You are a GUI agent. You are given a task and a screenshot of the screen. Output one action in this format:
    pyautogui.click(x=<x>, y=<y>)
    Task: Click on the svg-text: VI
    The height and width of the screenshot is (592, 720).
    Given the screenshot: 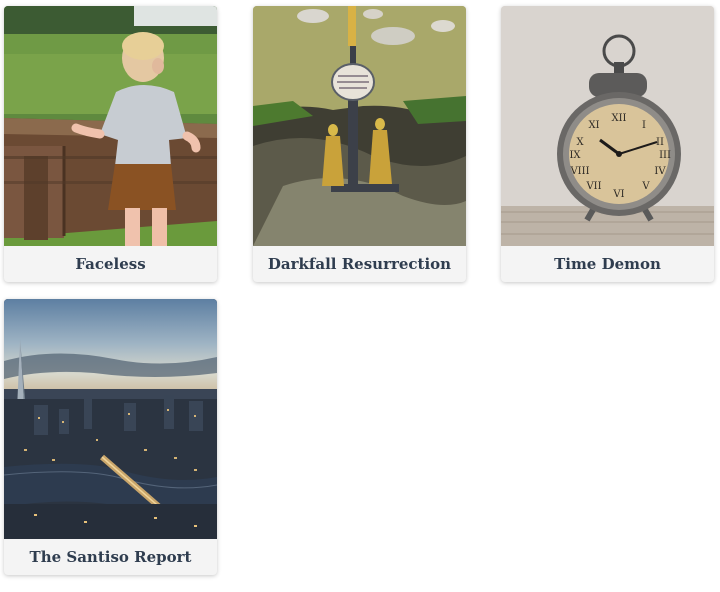 What is the action you would take?
    pyautogui.click(x=618, y=194)
    